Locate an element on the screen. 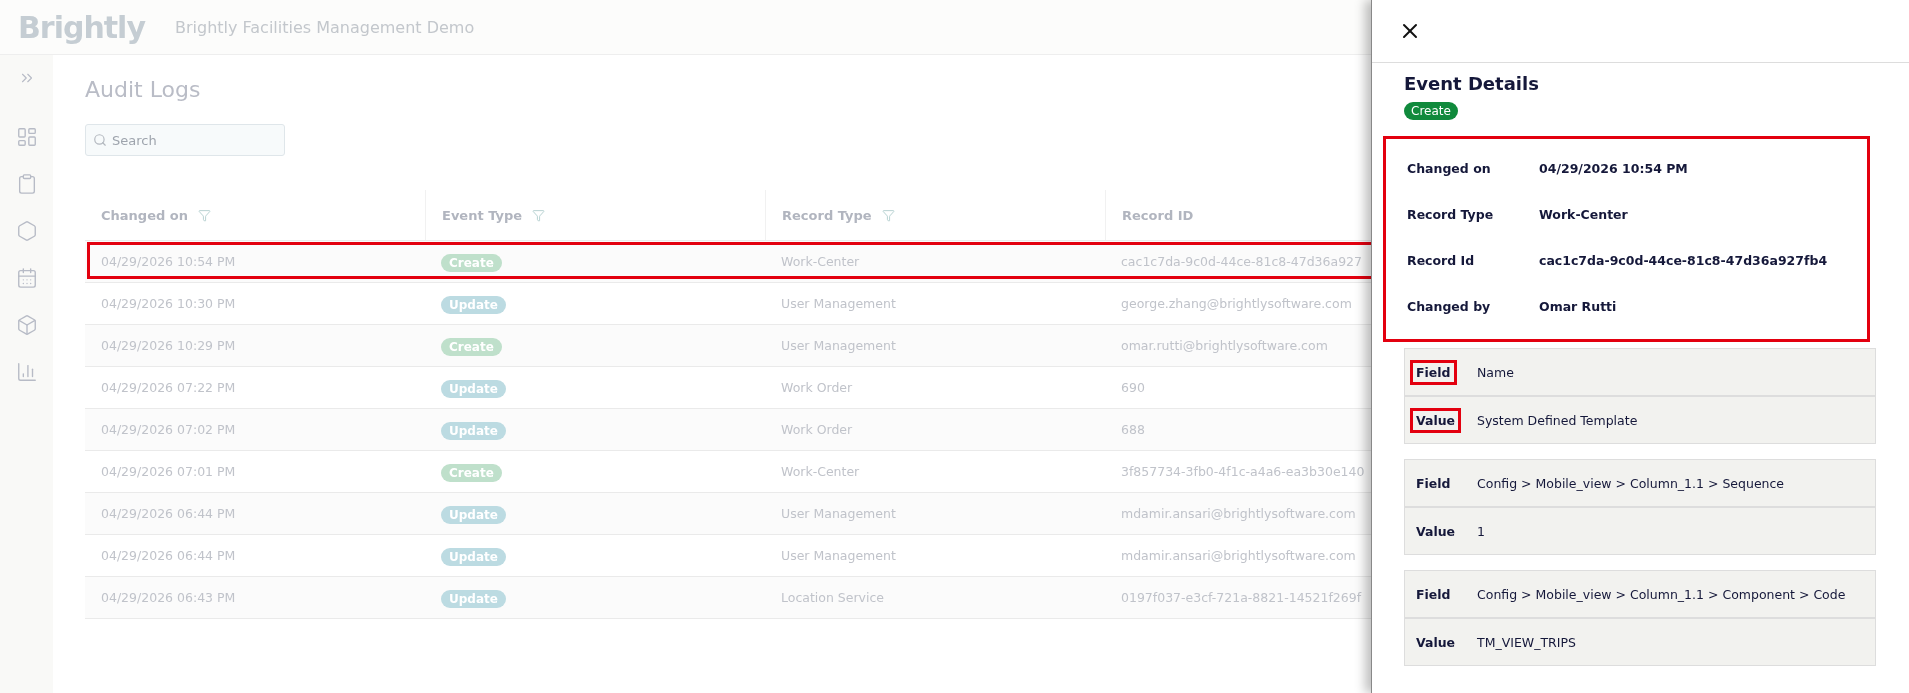 The image size is (1909, 693). cube-icon is located at coordinates (26, 325).